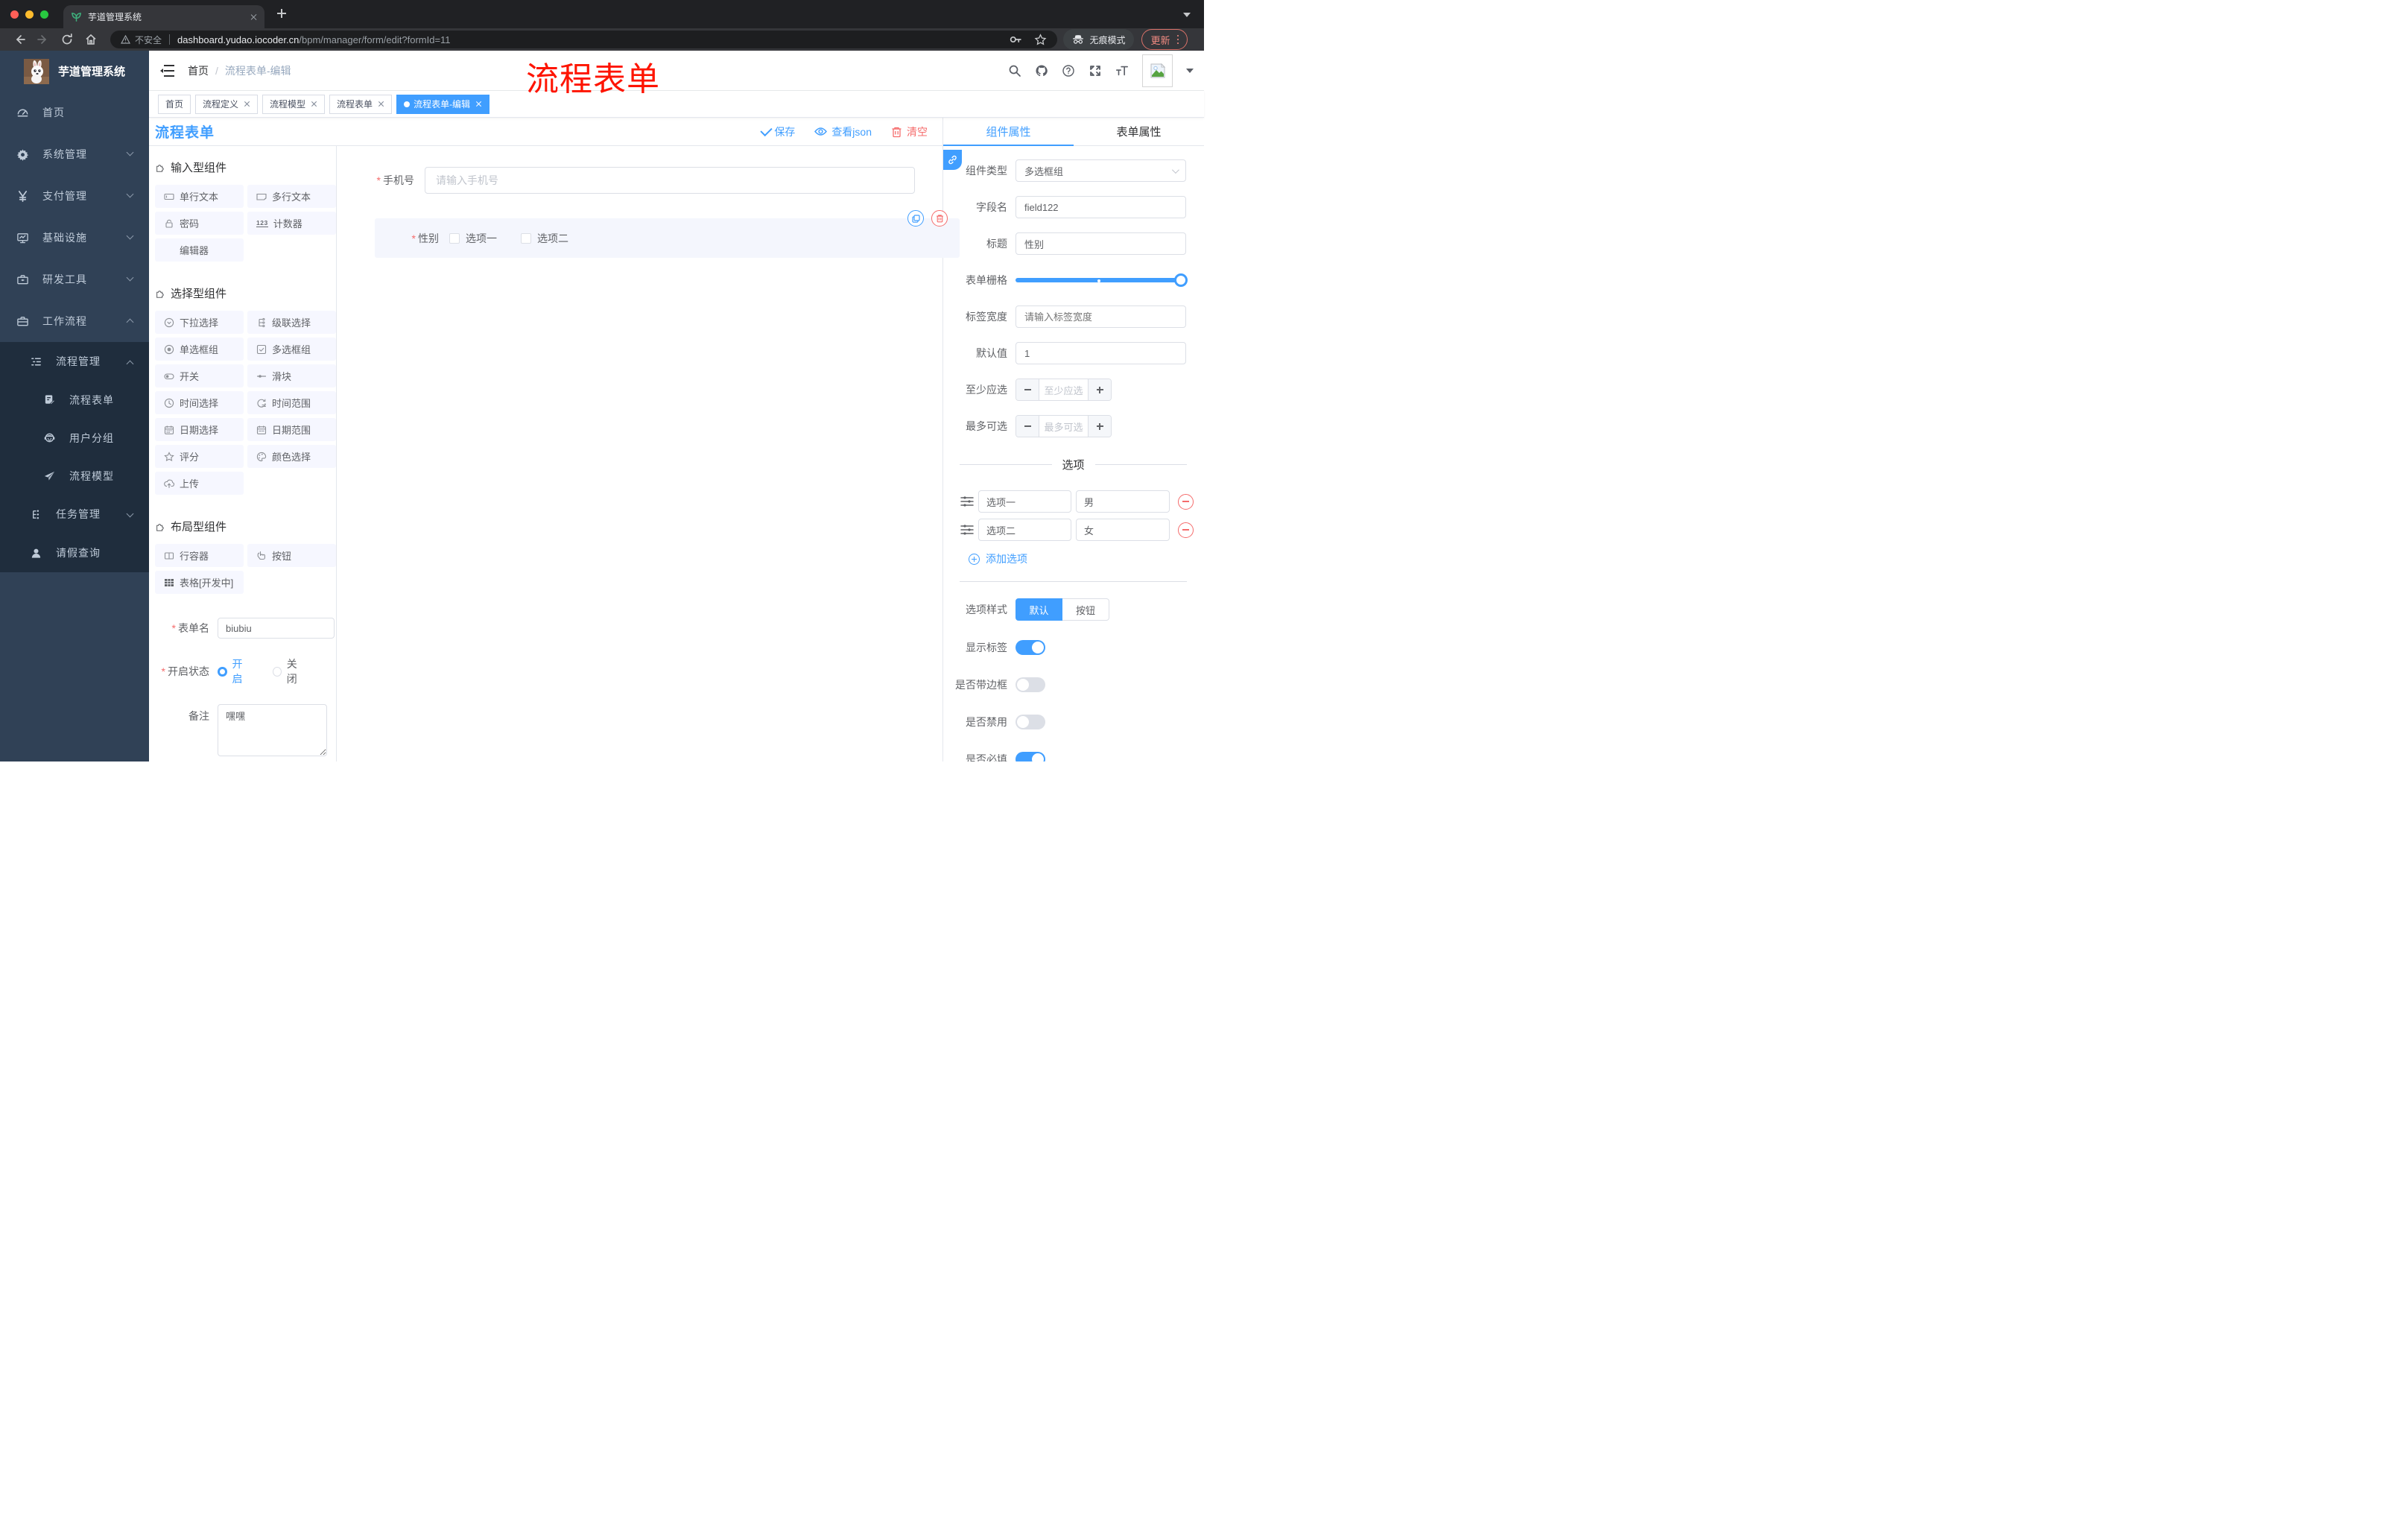 The height and width of the screenshot is (1523, 2408). Describe the element at coordinates (199, 250) in the screenshot. I see `component-editor: 编辑器` at that location.